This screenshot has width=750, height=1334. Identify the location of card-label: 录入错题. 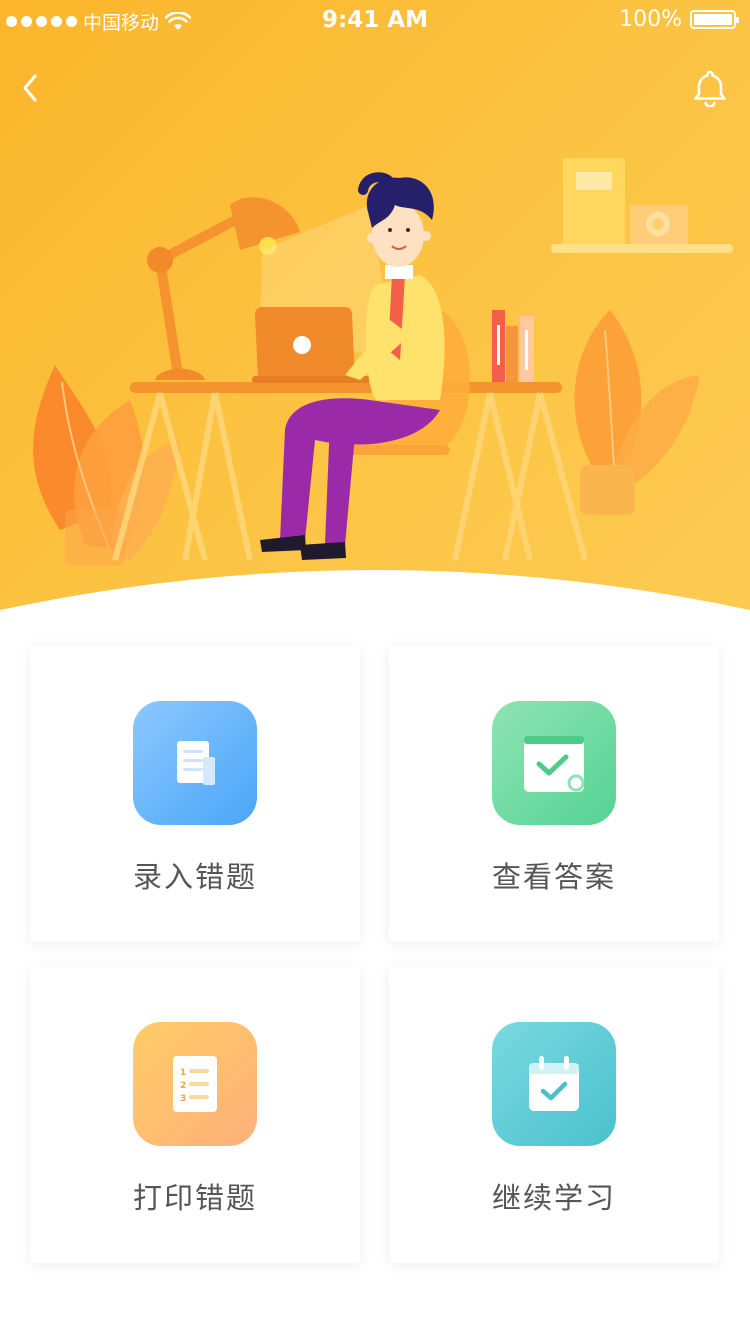
(194, 877).